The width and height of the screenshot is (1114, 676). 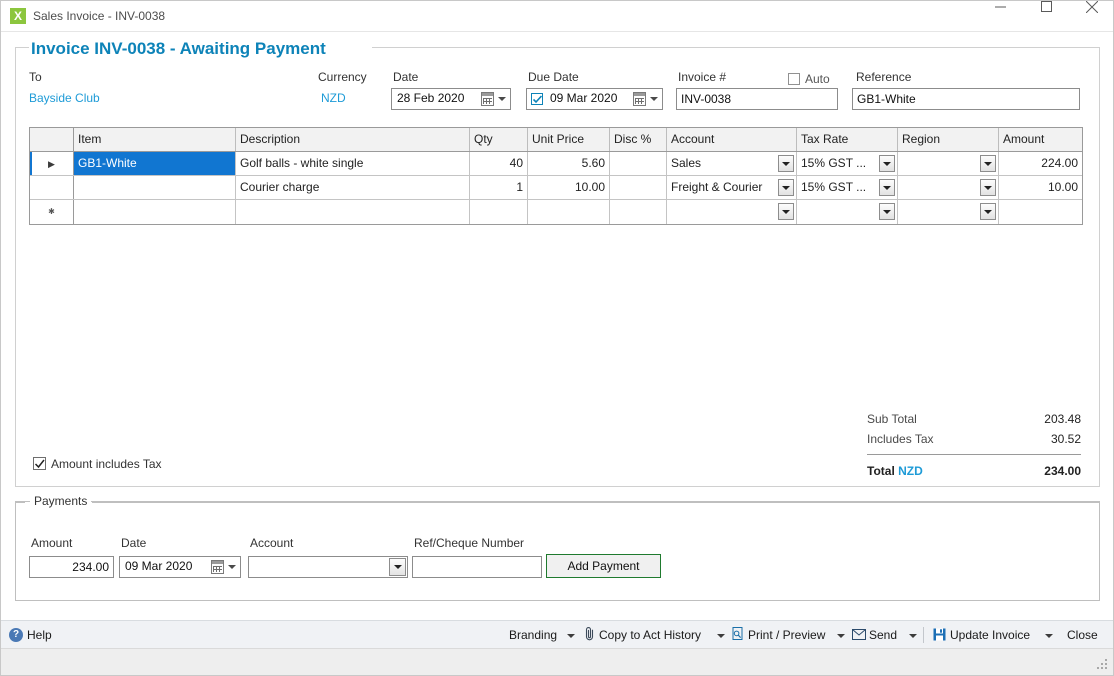 What do you see at coordinates (16, 635) in the screenshot?
I see `question-mark-icon: ?` at bounding box center [16, 635].